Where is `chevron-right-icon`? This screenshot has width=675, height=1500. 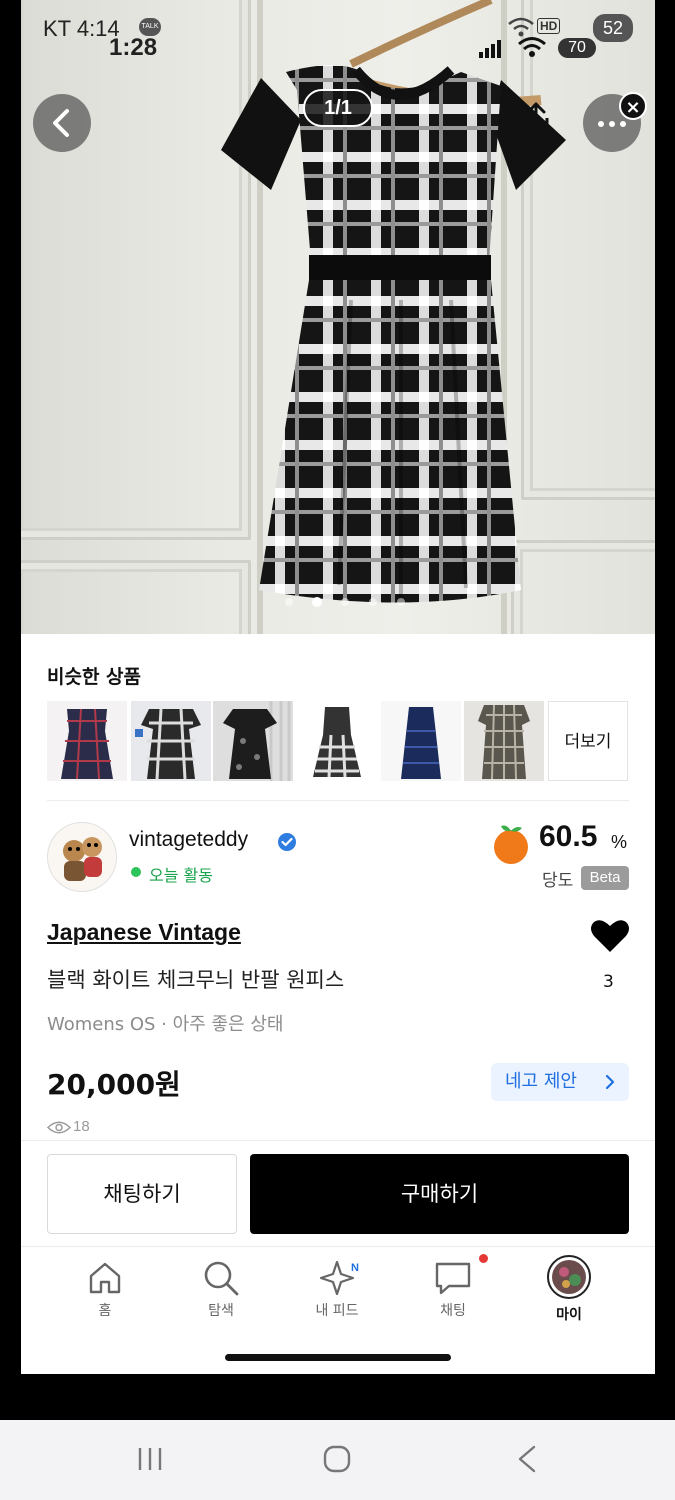
chevron-right-icon is located at coordinates (610, 1082).